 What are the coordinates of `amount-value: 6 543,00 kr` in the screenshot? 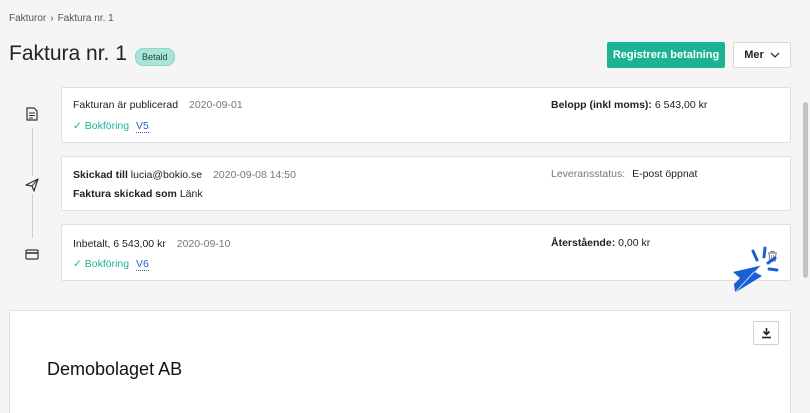 It's located at (681, 105).